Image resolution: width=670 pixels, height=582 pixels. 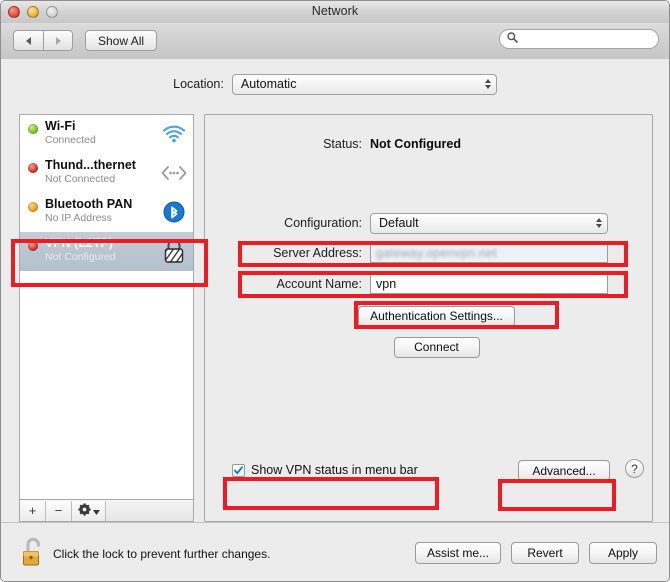 What do you see at coordinates (436, 253) in the screenshot?
I see `server-address-value: gateway.openvpn.net` at bounding box center [436, 253].